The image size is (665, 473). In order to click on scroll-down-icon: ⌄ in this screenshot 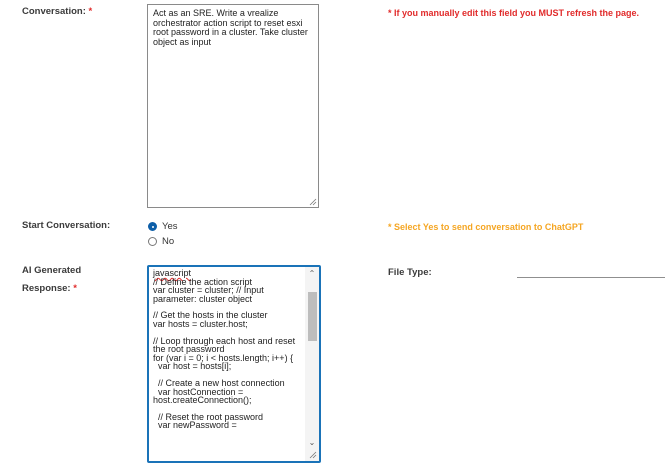, I will do `click(312, 442)`.